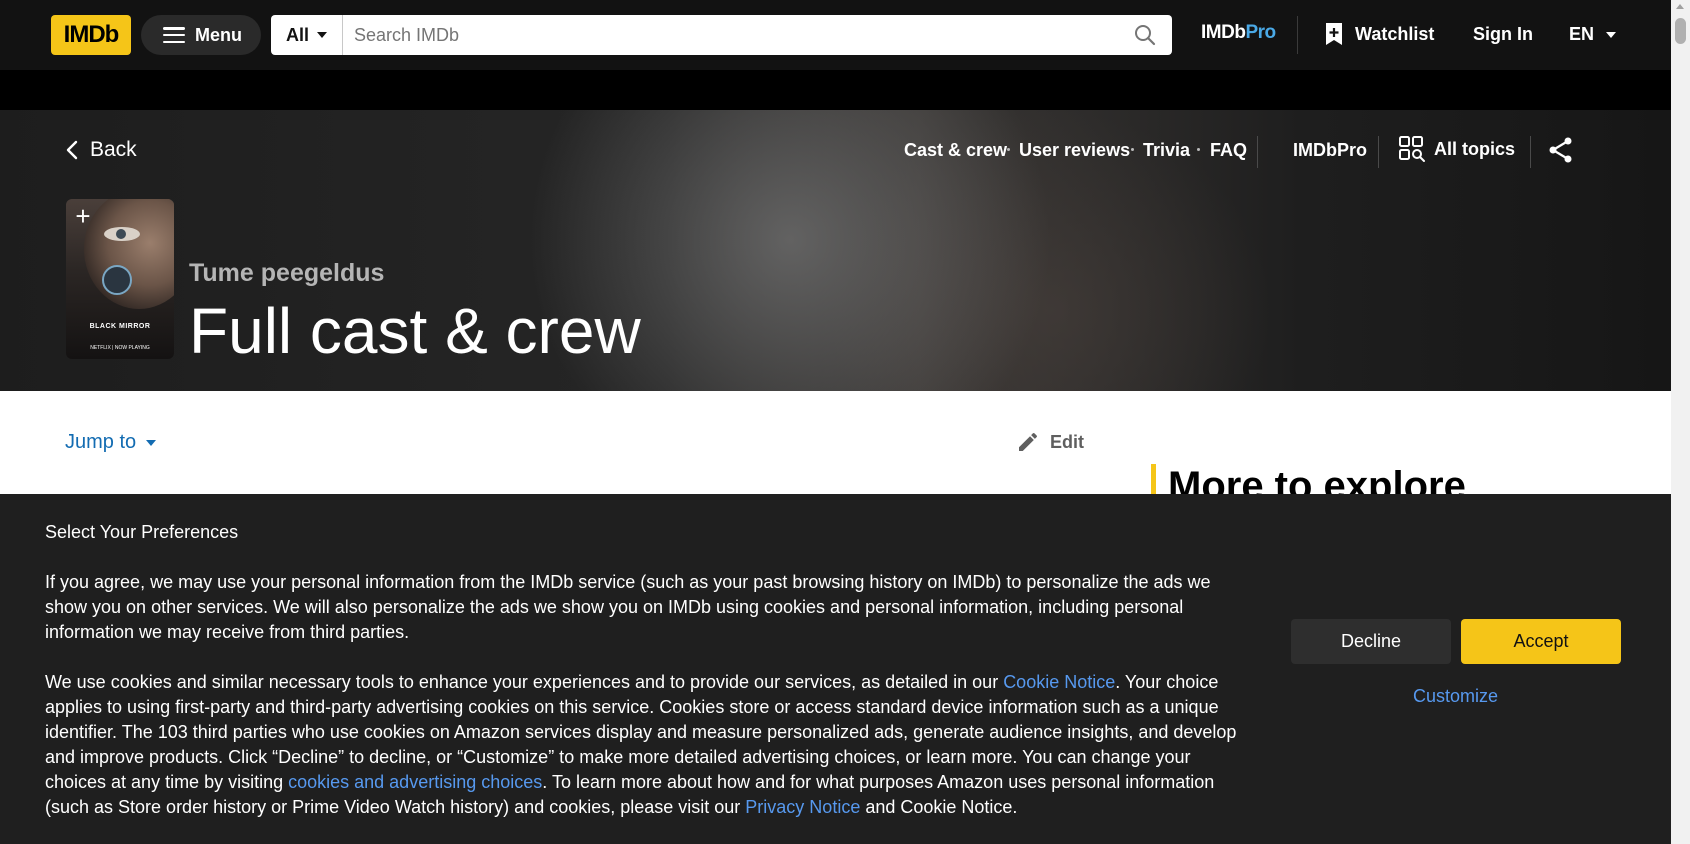 The width and height of the screenshot is (1690, 844). Describe the element at coordinates (1059, 682) in the screenshot. I see `cookie-notice-link: Cookie Notice` at that location.